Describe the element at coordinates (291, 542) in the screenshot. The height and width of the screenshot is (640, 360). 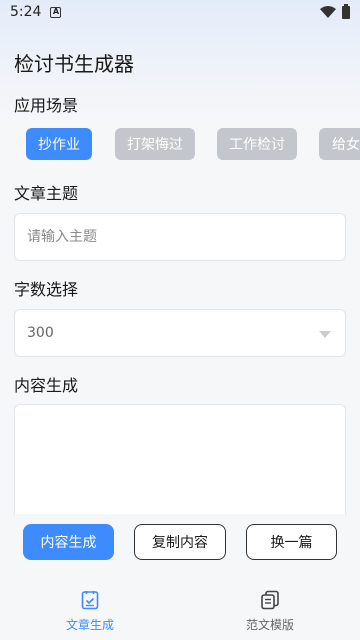
I see `another-button: 换一篇` at that location.